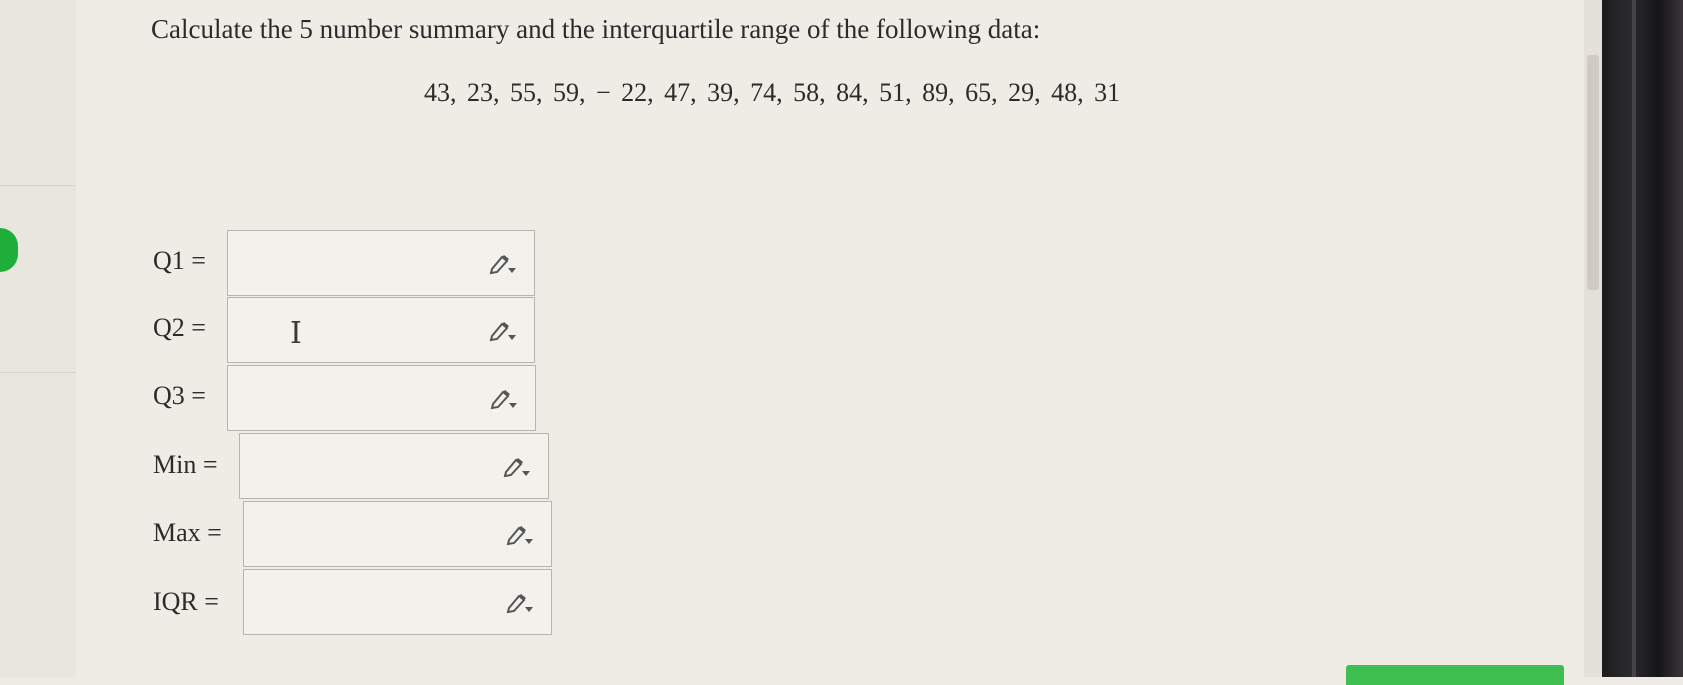 The image size is (1683, 685). Describe the element at coordinates (186, 601) in the screenshot. I see `label-iqr: IQR =` at that location.